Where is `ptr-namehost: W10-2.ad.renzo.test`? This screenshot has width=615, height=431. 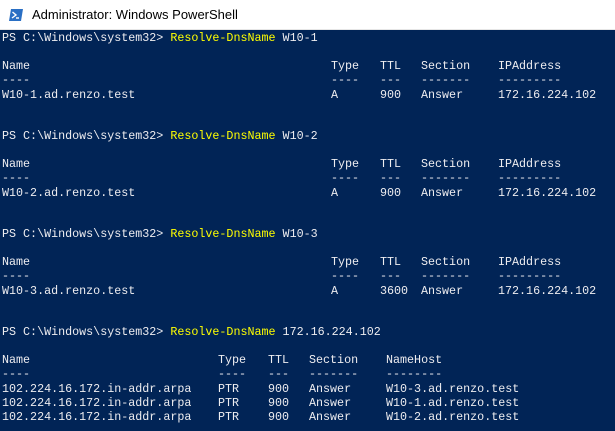
ptr-namehost: W10-2.ad.renzo.test is located at coordinates (453, 417).